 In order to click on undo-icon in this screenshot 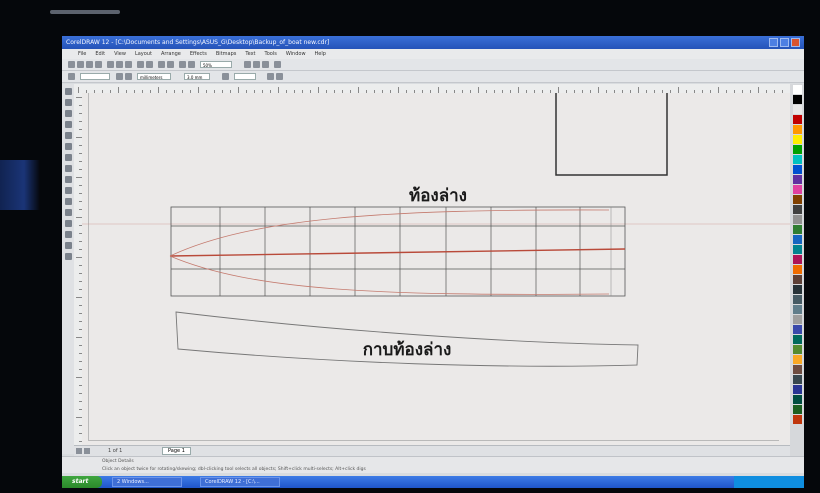, I will do `click(140, 64)`.